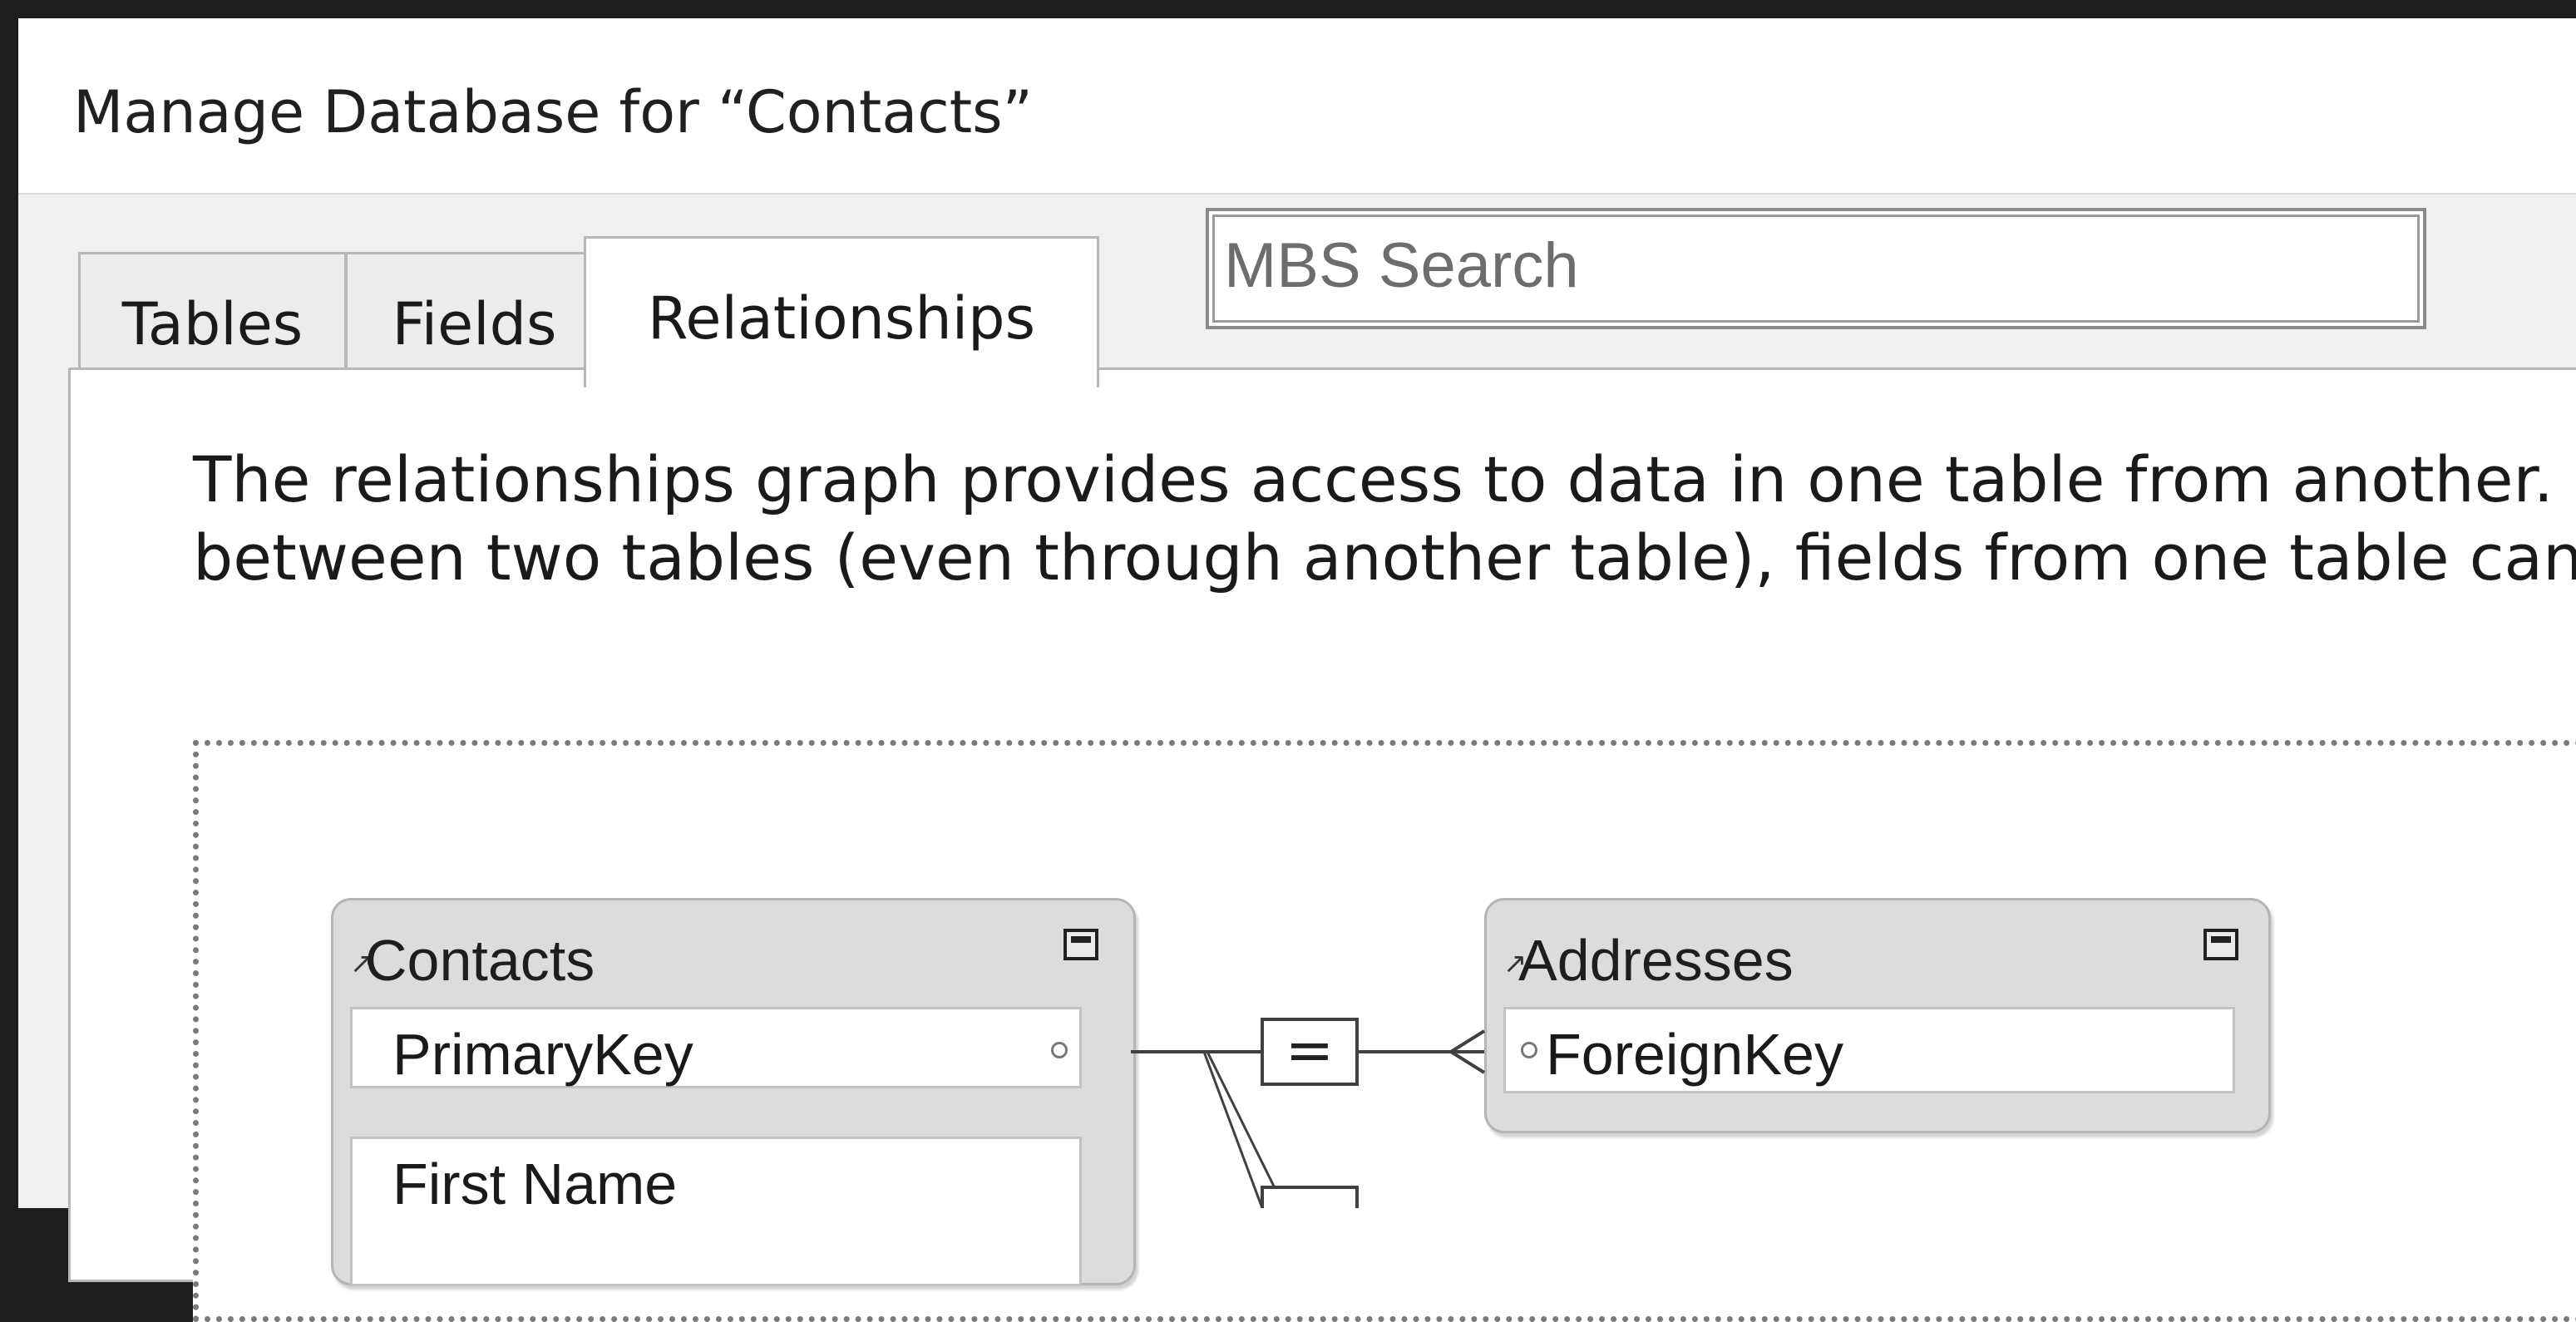  I want to click on tab-tables: Tables, so click(212, 312).